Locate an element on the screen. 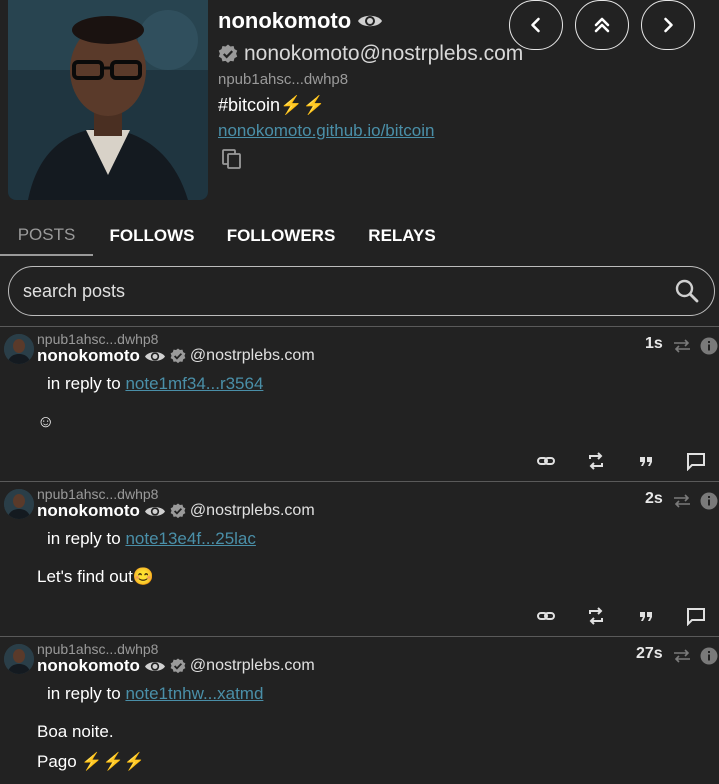 This screenshot has width=719, height=784. search-bar is located at coordinates (361, 291).